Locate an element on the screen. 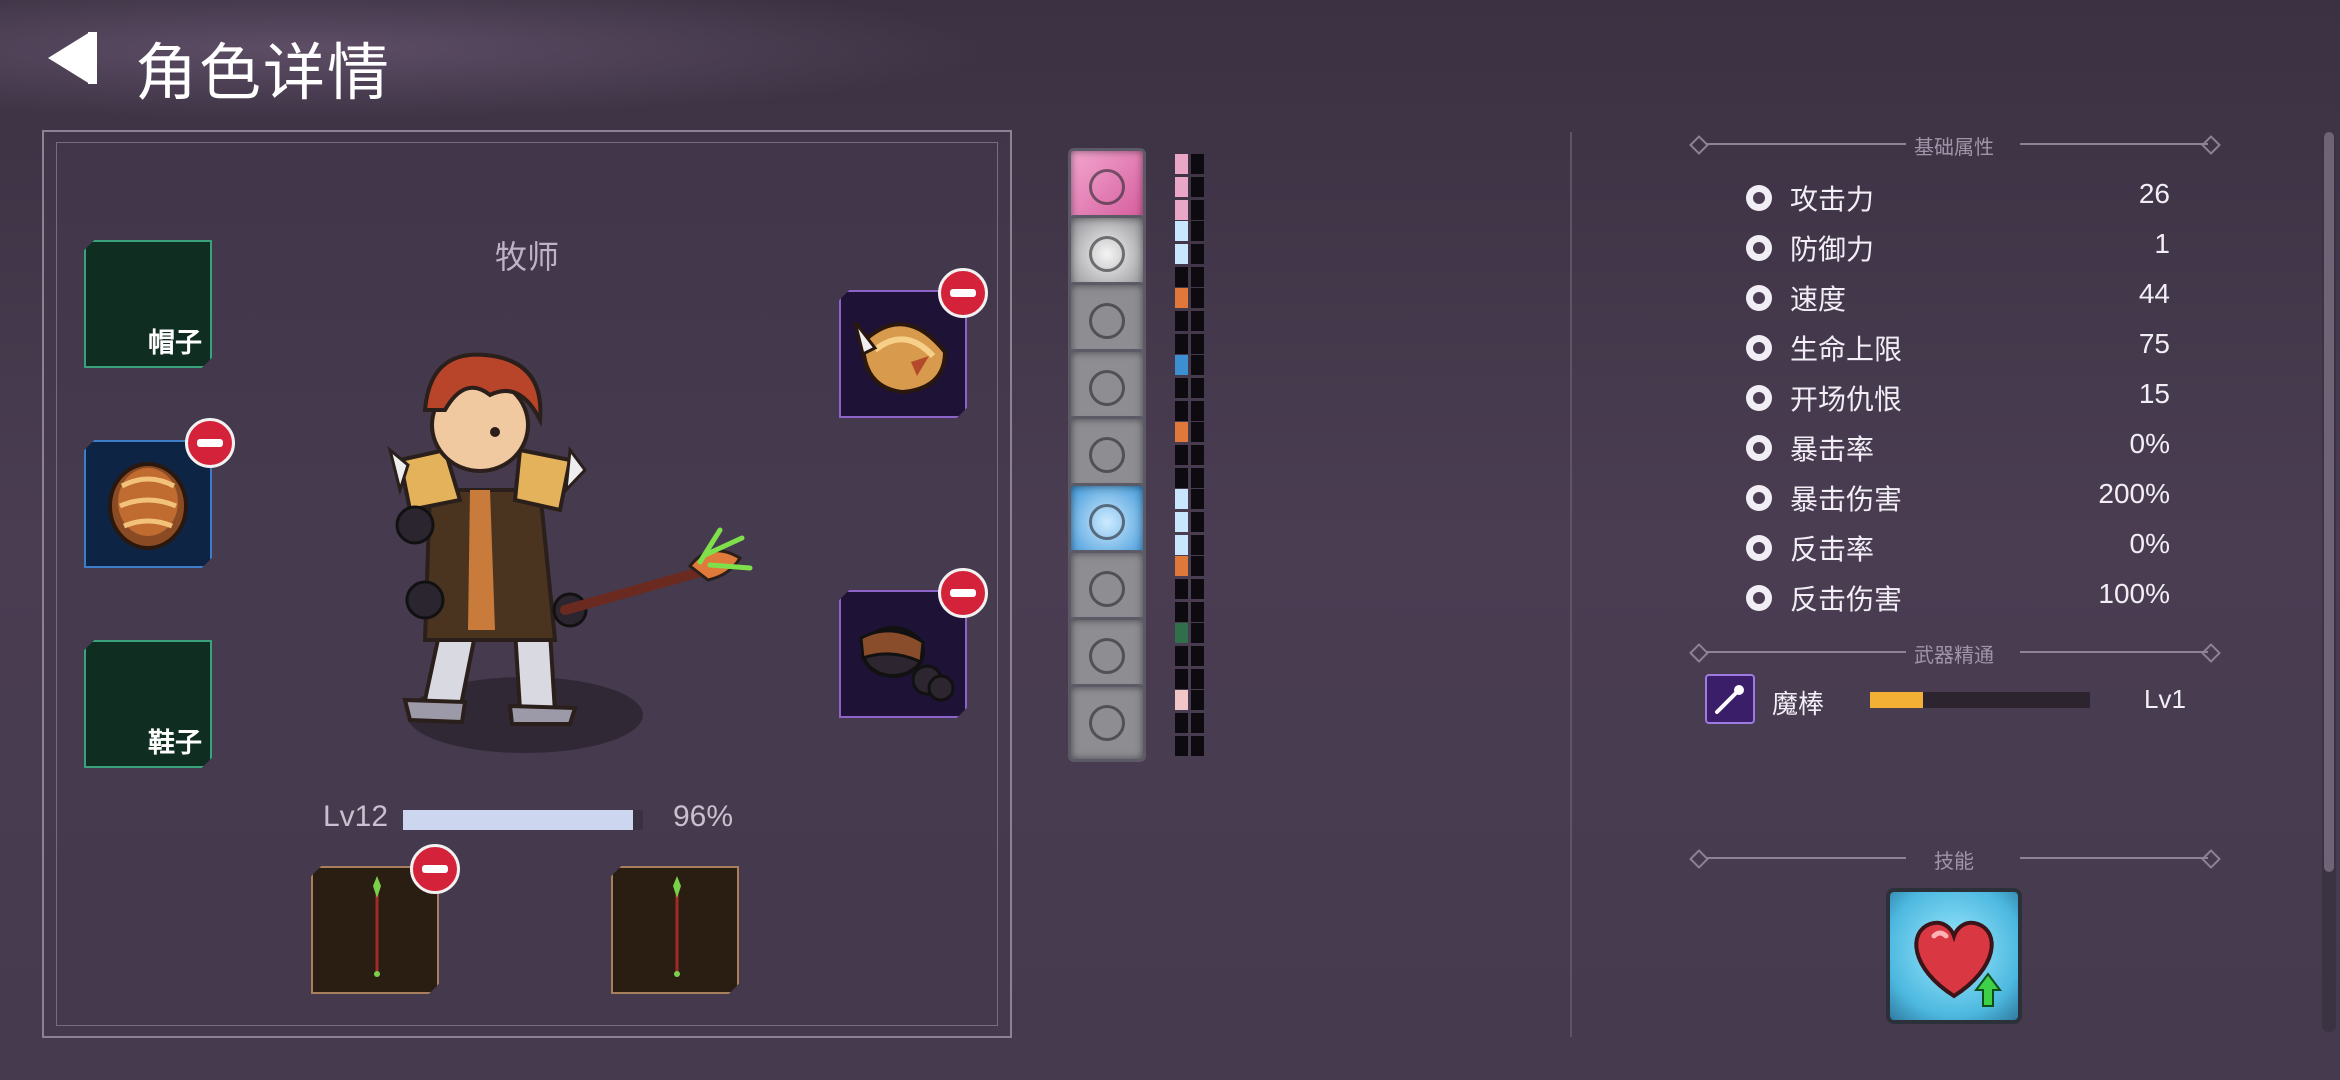 Image resolution: width=2340 pixels, height=1080 pixels. fist-punch-icon is located at coordinates (1107, 388).